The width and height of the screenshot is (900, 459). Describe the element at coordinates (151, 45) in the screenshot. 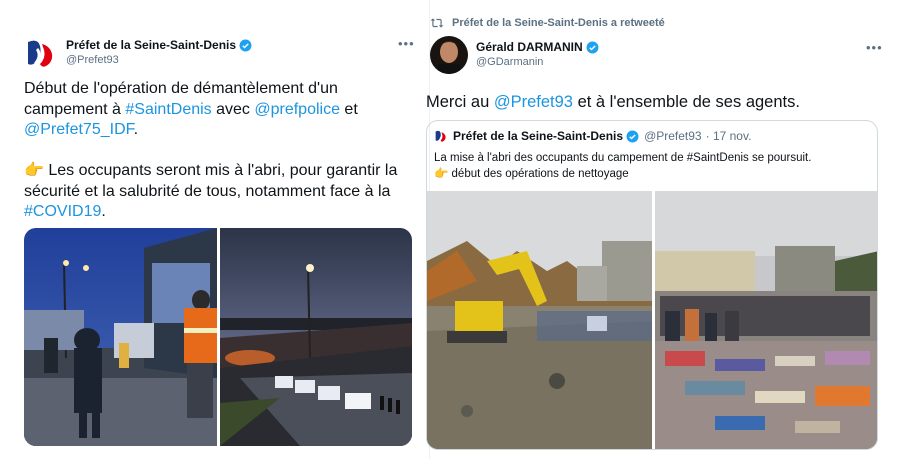

I see `author-name: Préfet de la Seine-Saint-Denis` at that location.